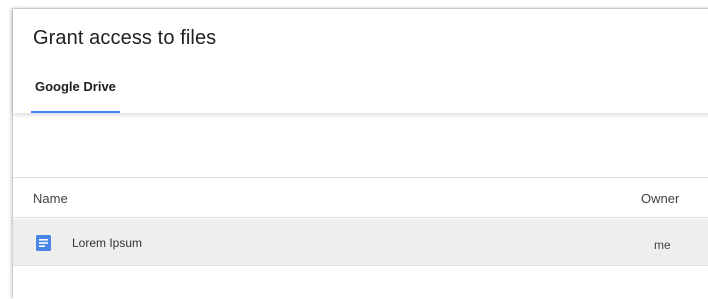  What do you see at coordinates (360, 197) in the screenshot?
I see `table-header: Name Owner` at bounding box center [360, 197].